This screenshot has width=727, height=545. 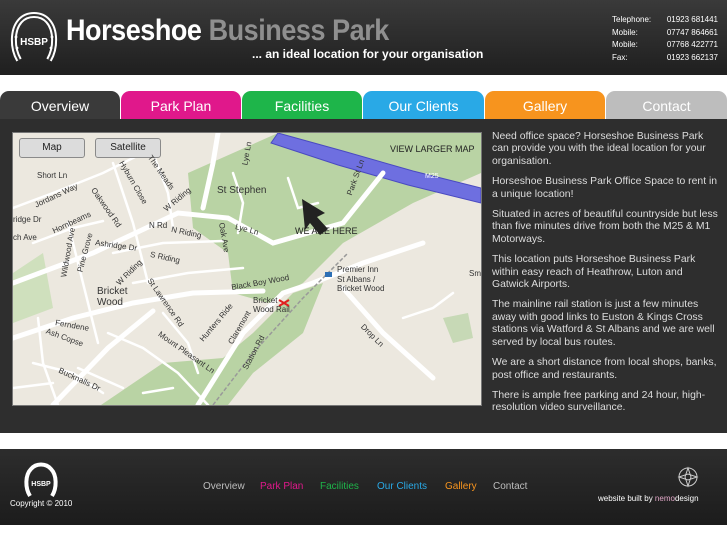 What do you see at coordinates (112, 297) in the screenshot?
I see `map-label-bricket-wood: Bricket Wood` at bounding box center [112, 297].